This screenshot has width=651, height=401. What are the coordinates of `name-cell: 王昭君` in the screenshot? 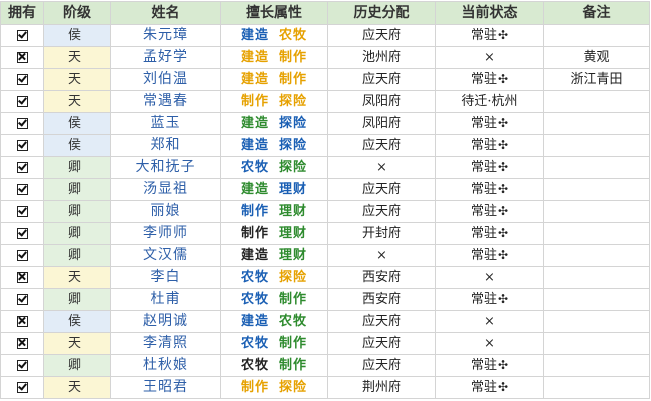 It's located at (165, 387).